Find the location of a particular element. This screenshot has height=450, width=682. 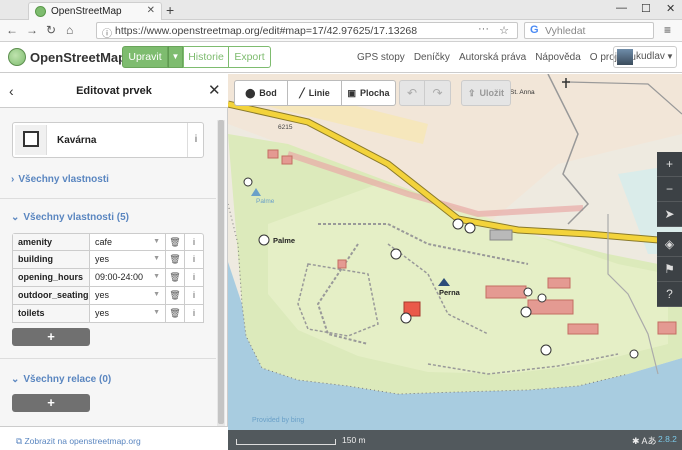

geolocate-icon: ➤ is located at coordinates (669, 214).